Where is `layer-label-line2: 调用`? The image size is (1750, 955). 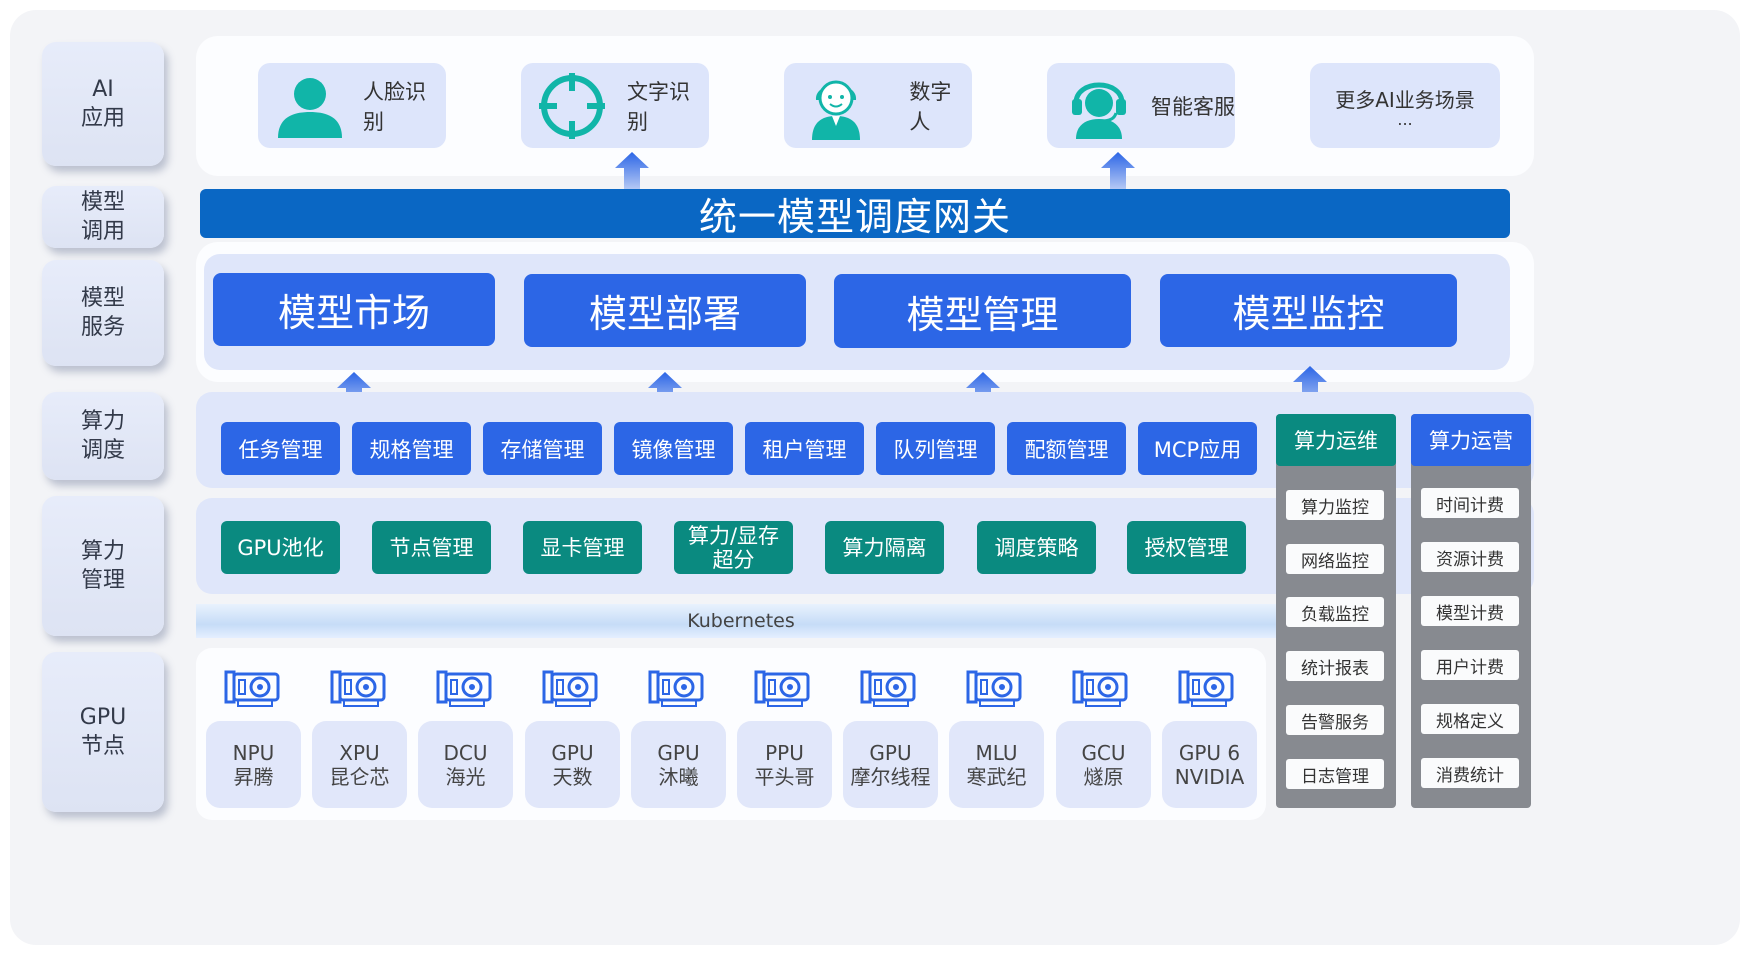
layer-label-line2: 调用 is located at coordinates (102, 231).